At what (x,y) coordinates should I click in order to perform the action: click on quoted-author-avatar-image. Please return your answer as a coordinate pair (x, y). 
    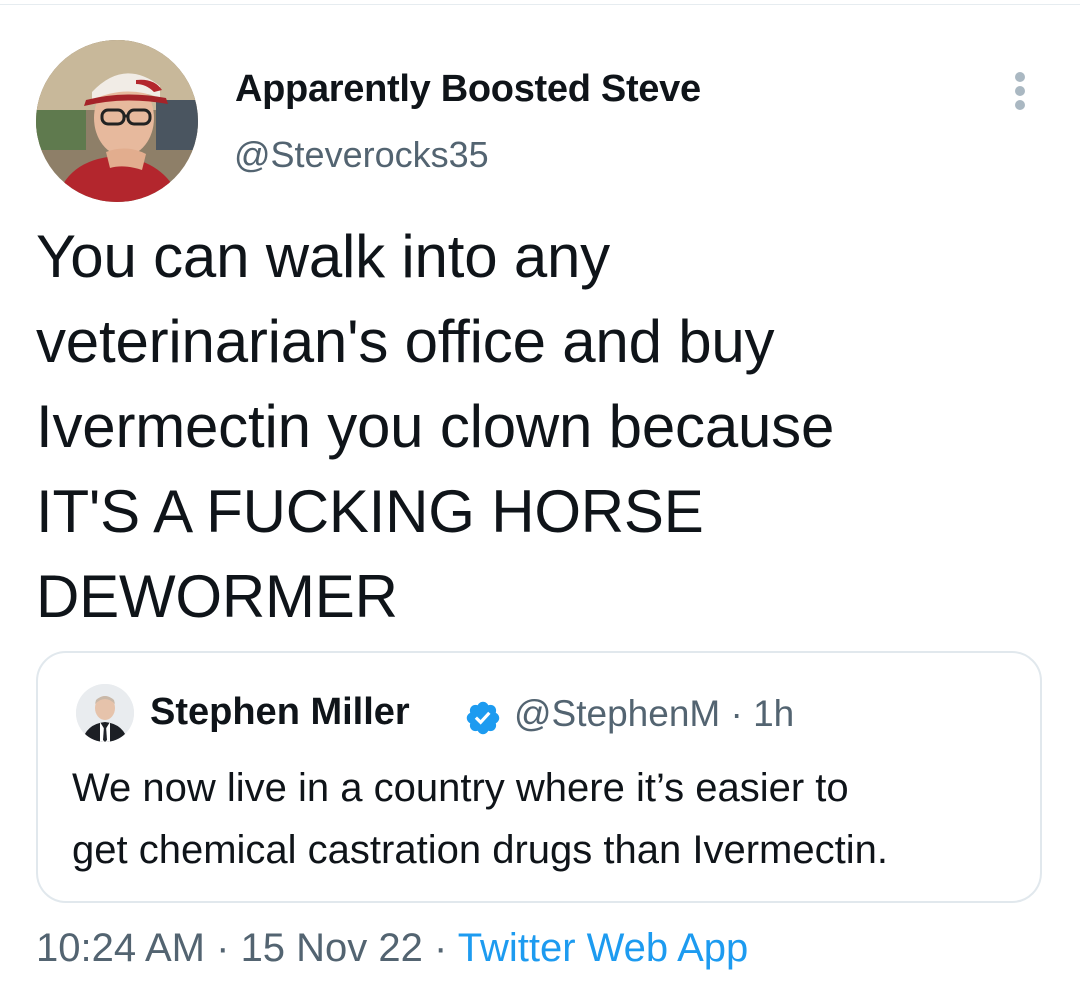
    Looking at the image, I should click on (105, 713).